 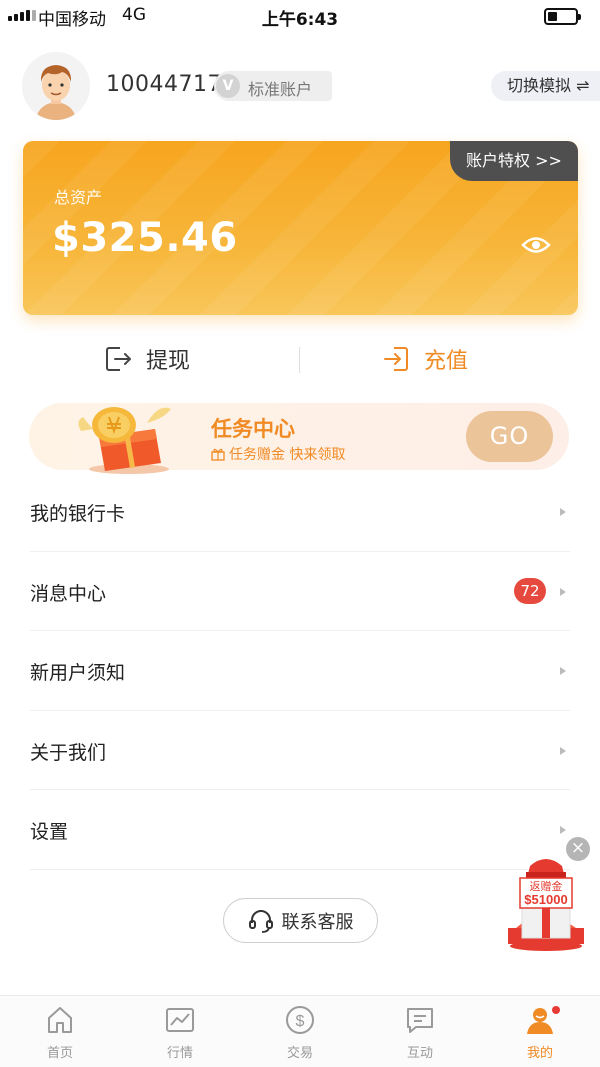 I want to click on unread-count-badge: 72, so click(x=530, y=590).